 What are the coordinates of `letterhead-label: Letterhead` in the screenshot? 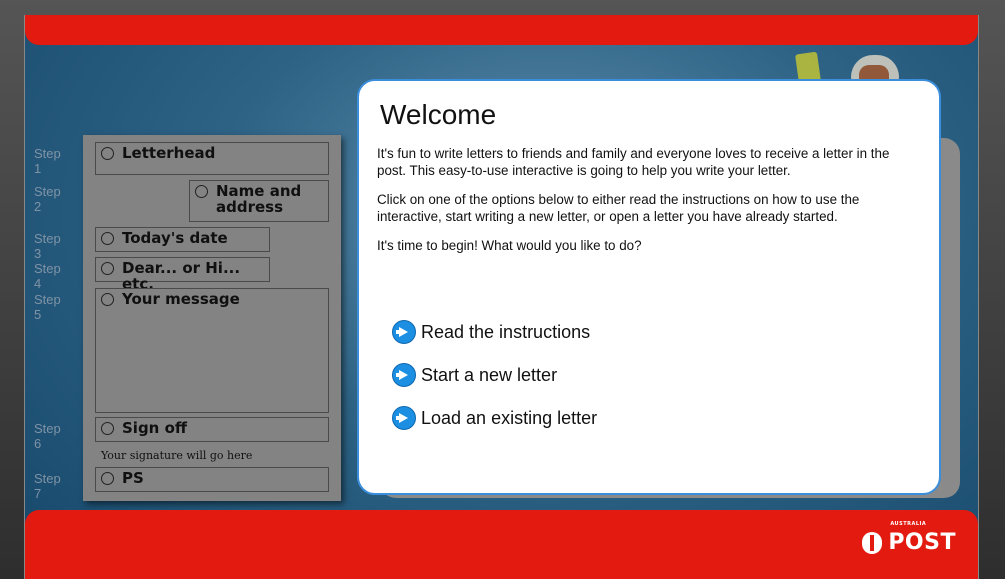 It's located at (169, 153).